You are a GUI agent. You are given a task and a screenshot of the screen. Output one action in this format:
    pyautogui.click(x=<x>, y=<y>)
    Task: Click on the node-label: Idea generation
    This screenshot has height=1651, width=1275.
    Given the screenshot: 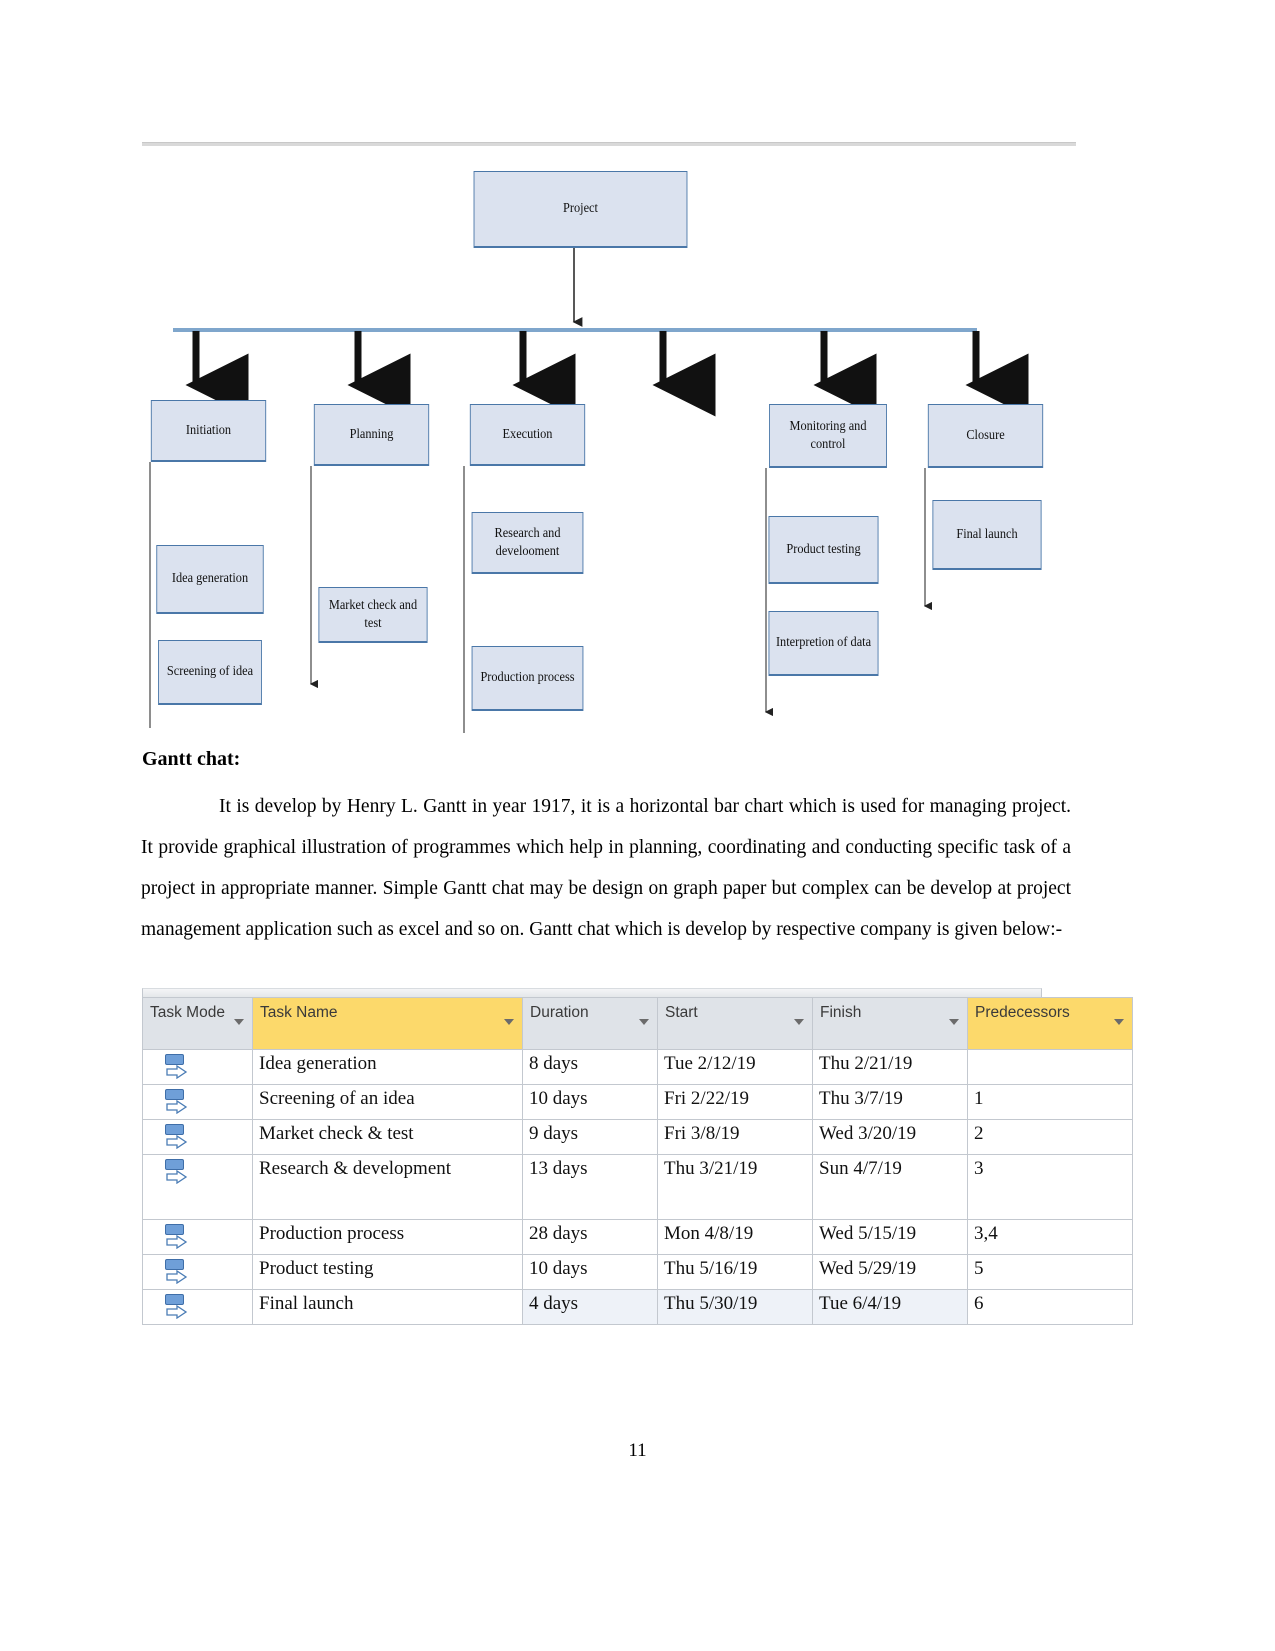 What is the action you would take?
    pyautogui.click(x=210, y=579)
    